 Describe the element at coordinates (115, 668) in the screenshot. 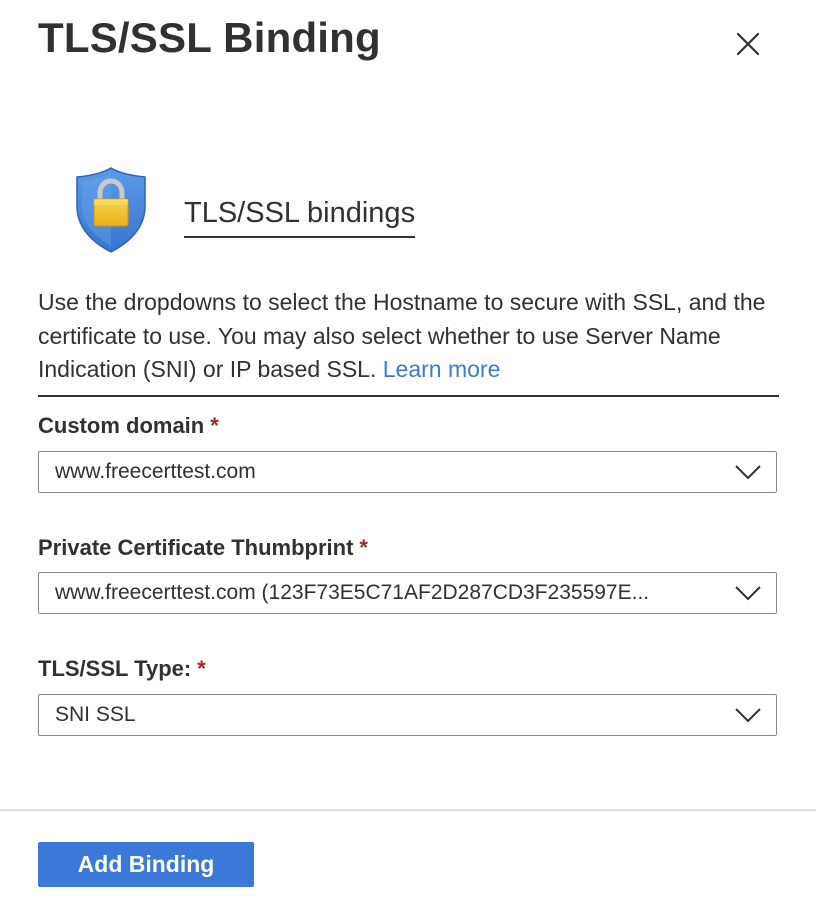

I see `ssl-type-label-text: TLS/SSL Type:` at that location.